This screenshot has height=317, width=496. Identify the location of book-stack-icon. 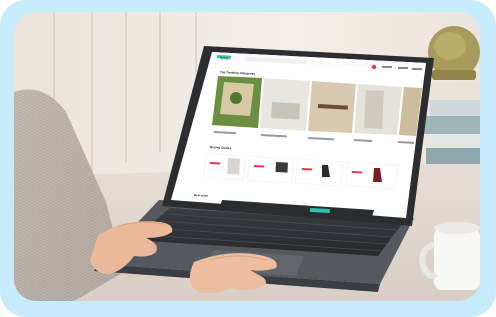
(452, 123).